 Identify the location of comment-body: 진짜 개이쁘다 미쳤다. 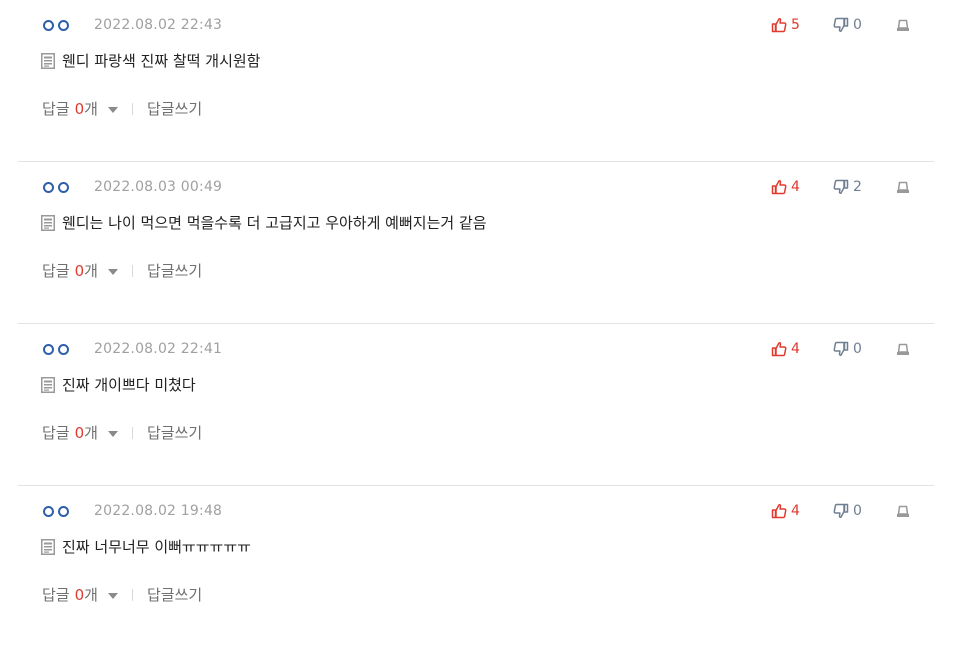
(118, 384).